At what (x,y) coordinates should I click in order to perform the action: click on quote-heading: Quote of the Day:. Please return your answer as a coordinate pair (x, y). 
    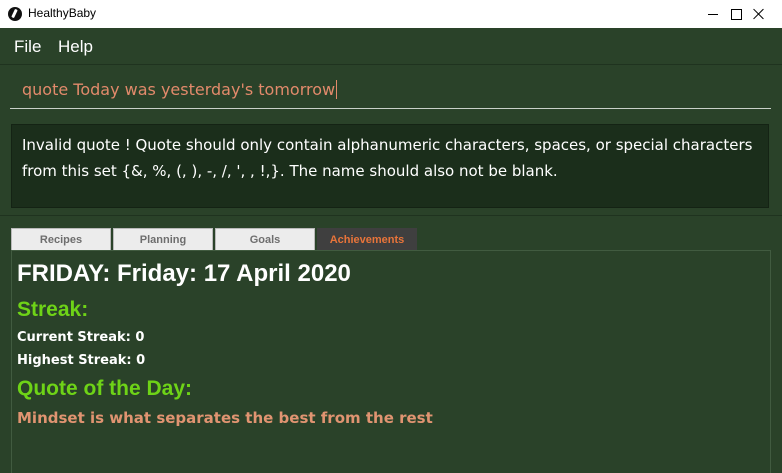
    Looking at the image, I should click on (105, 388).